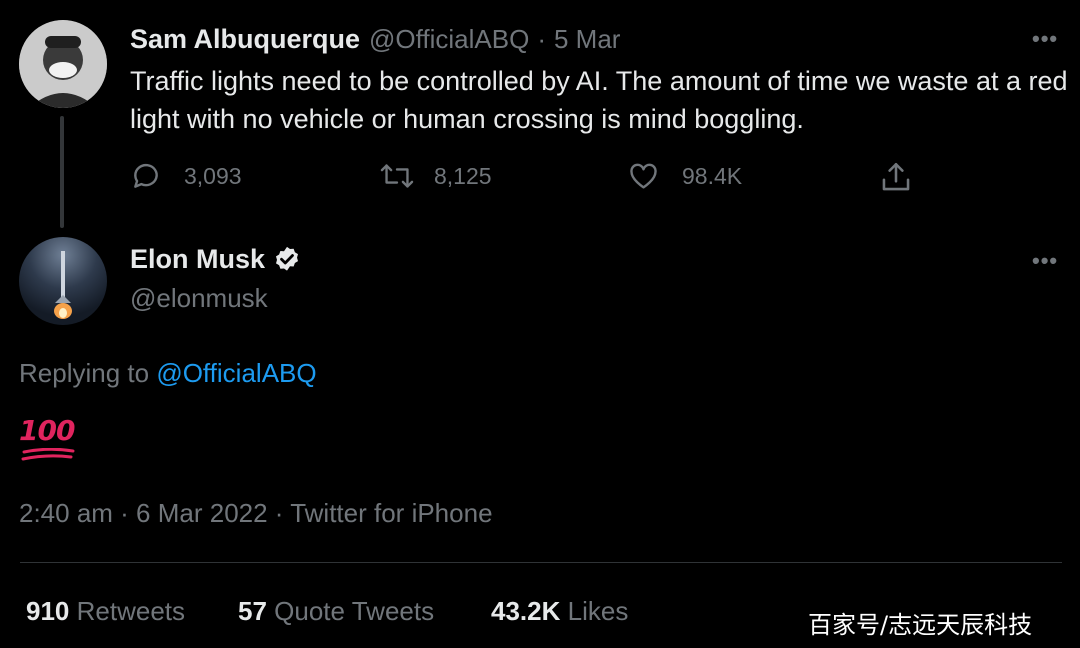 This screenshot has width=1080, height=648. I want to click on hundred-points-emoji: 100, so click(49, 439).